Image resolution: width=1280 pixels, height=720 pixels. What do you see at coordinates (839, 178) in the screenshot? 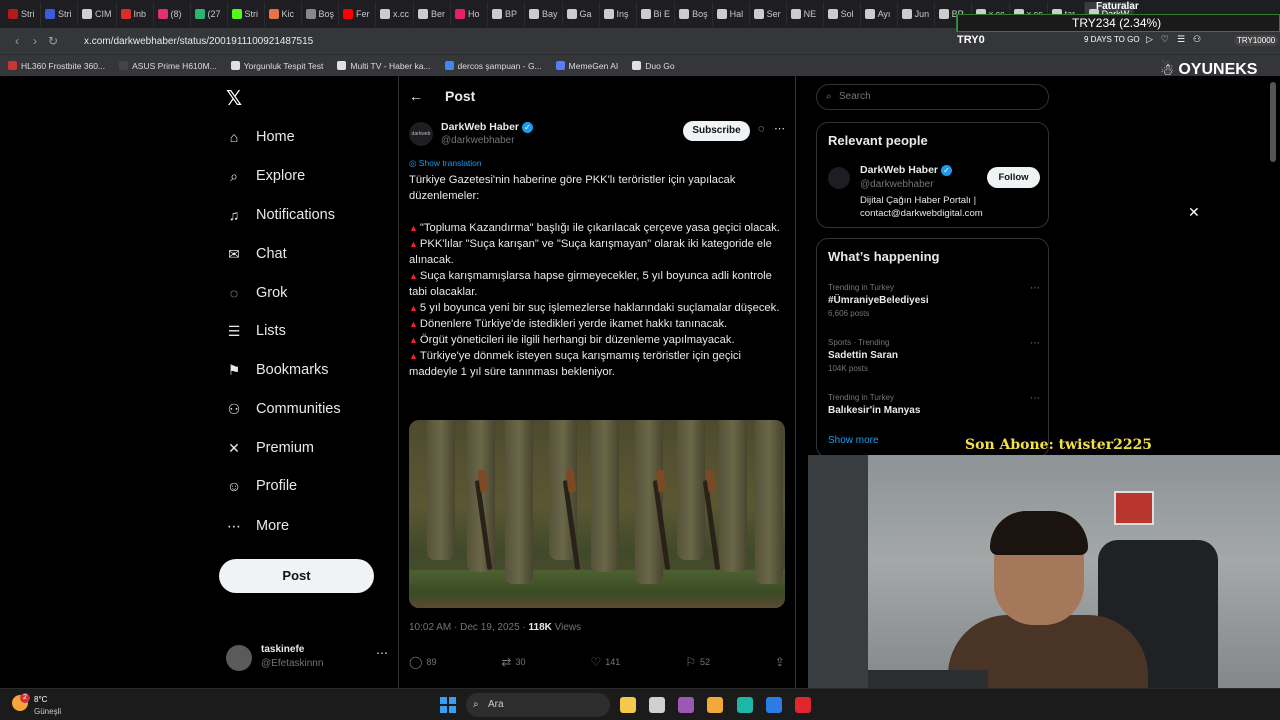
I see `avatar` at bounding box center [839, 178].